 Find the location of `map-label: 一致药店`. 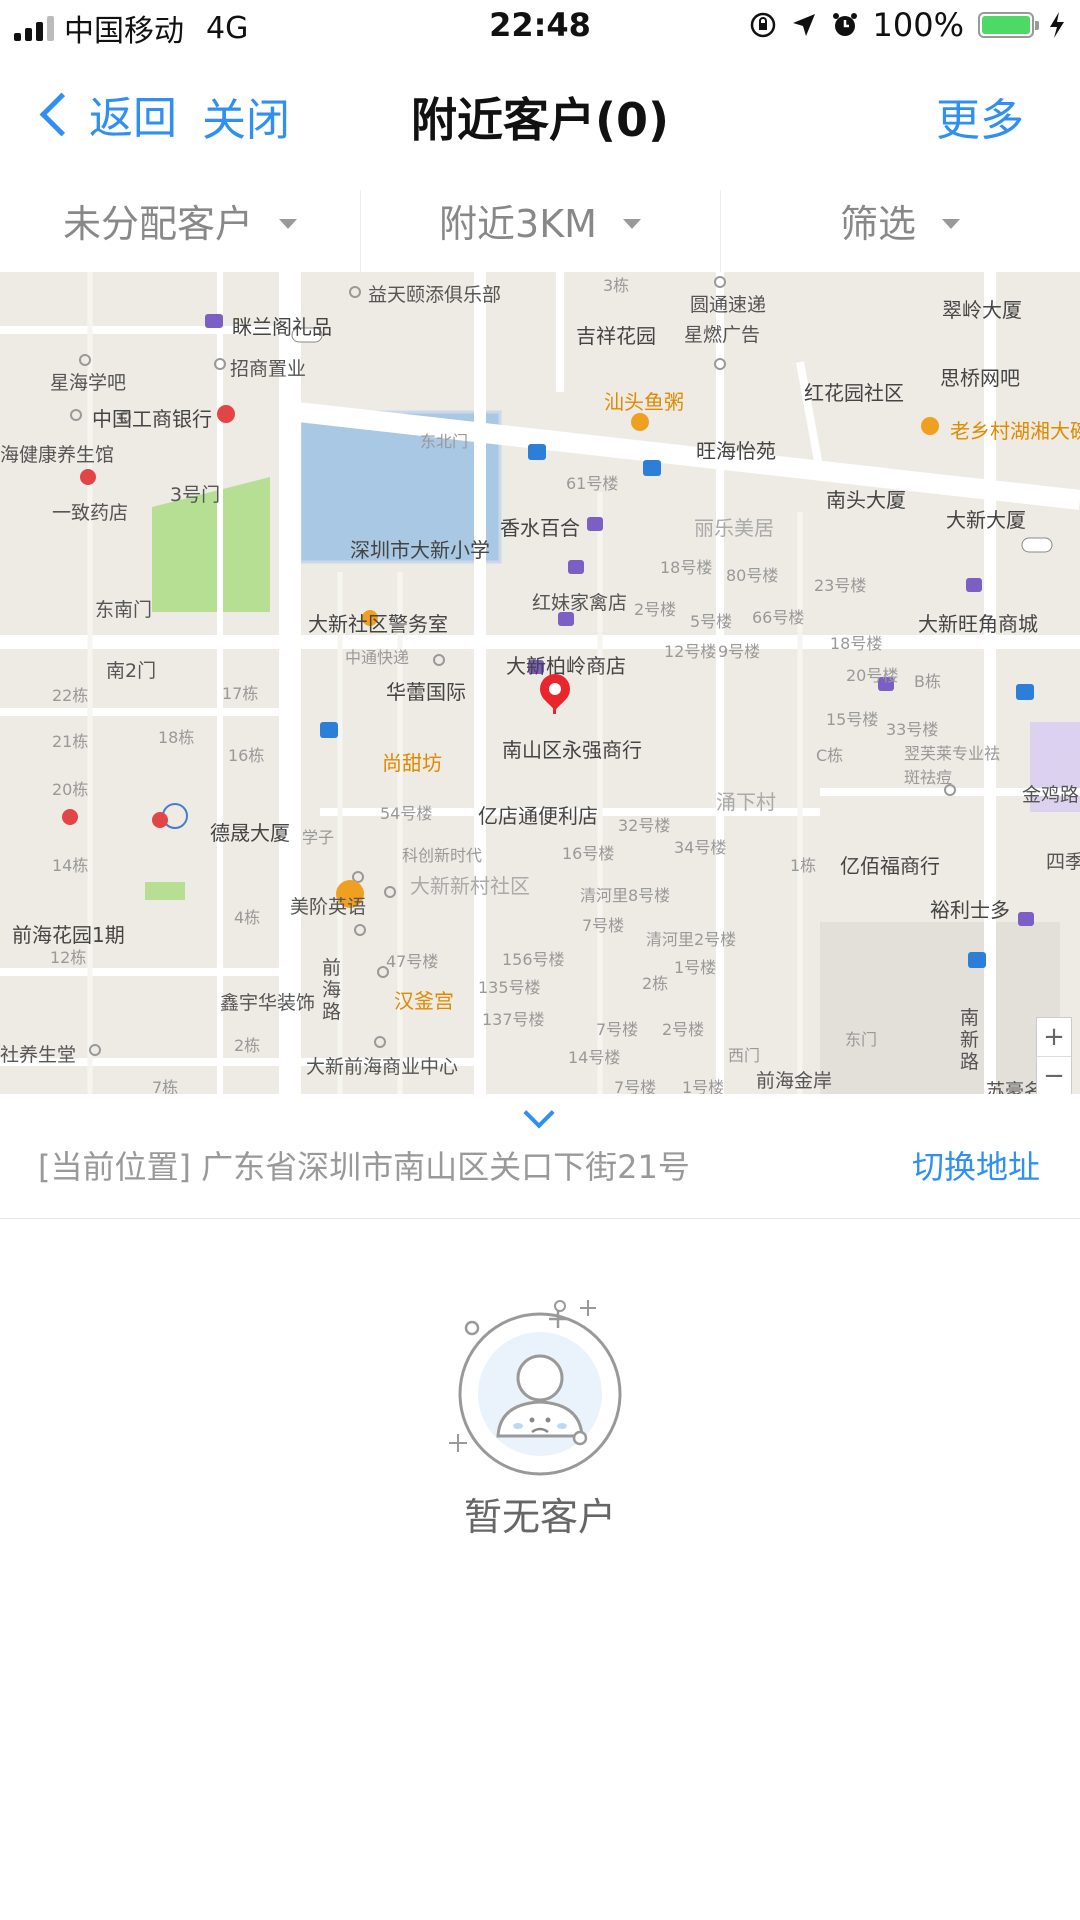

map-label: 一致药店 is located at coordinates (90, 513).